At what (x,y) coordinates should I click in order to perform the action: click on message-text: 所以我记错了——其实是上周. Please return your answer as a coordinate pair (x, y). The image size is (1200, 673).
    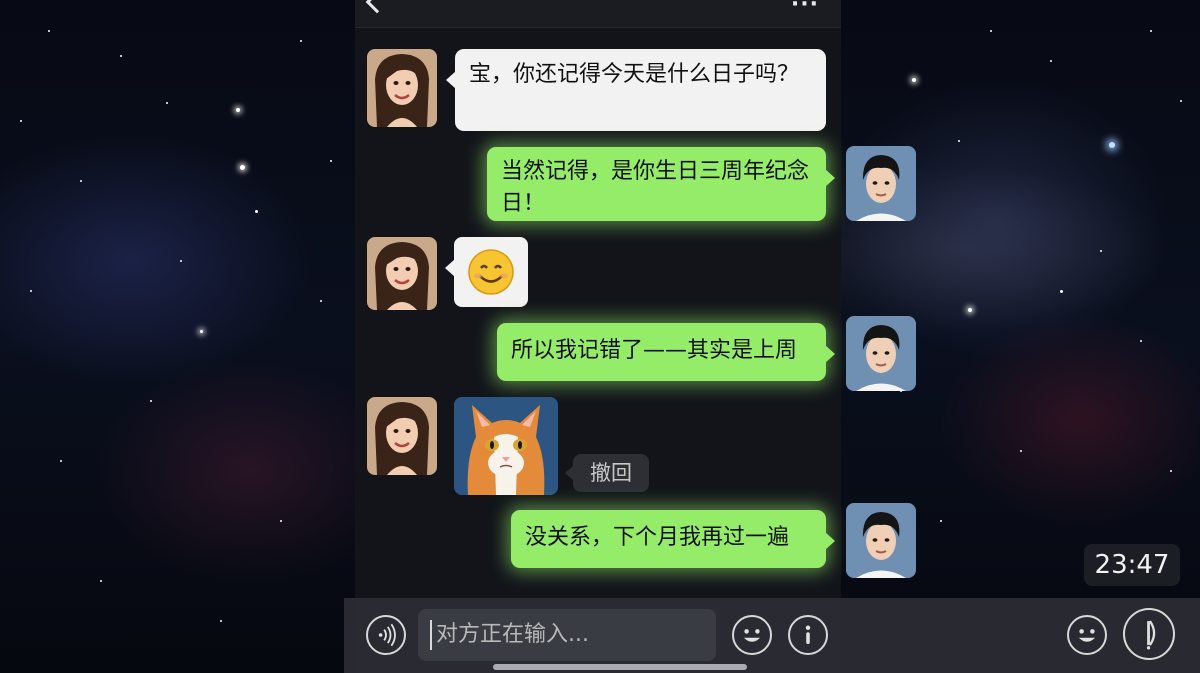
    Looking at the image, I should click on (654, 350).